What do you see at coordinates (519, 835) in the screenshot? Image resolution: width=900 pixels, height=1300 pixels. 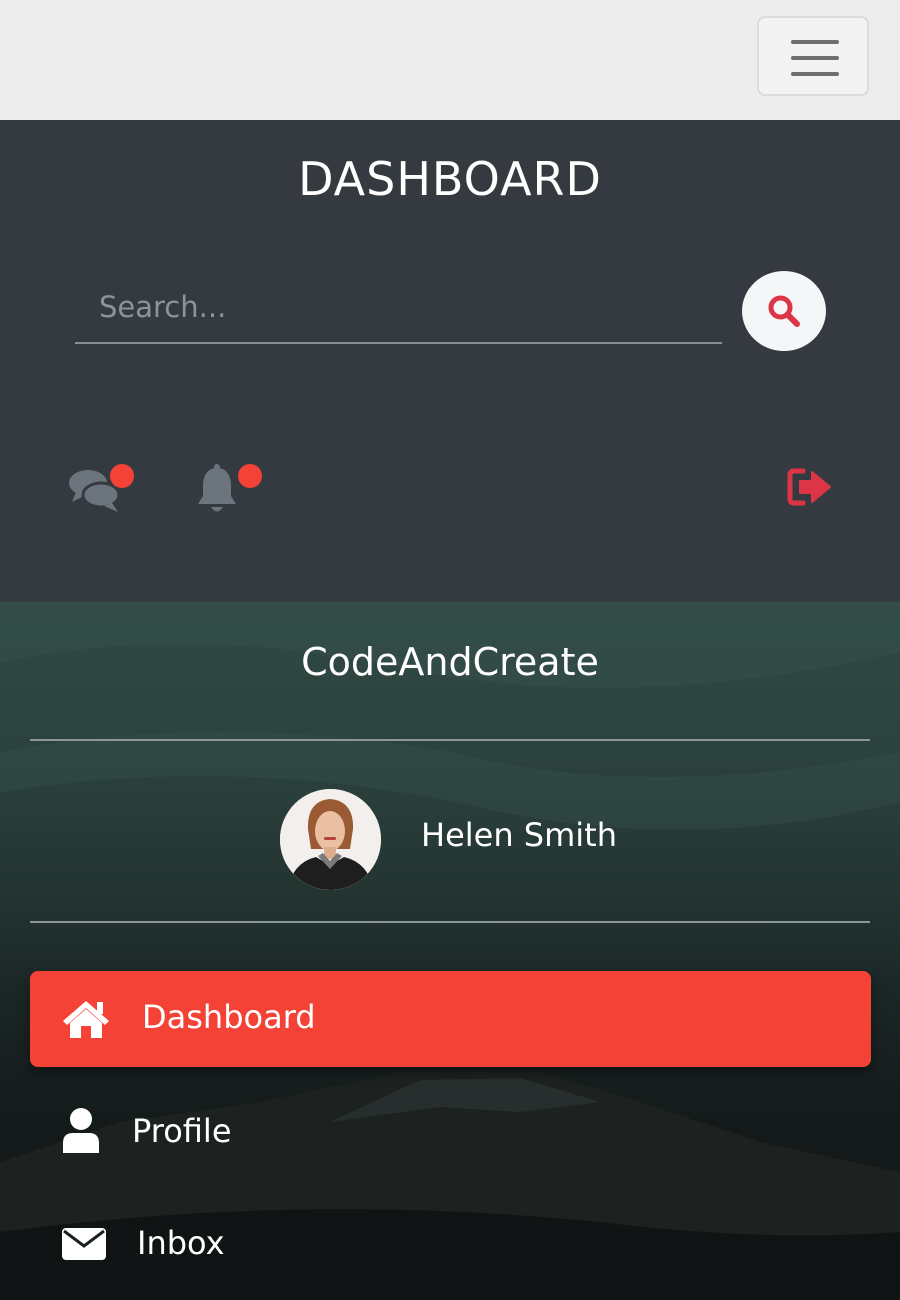 I see `user-name: Helen Smith` at bounding box center [519, 835].